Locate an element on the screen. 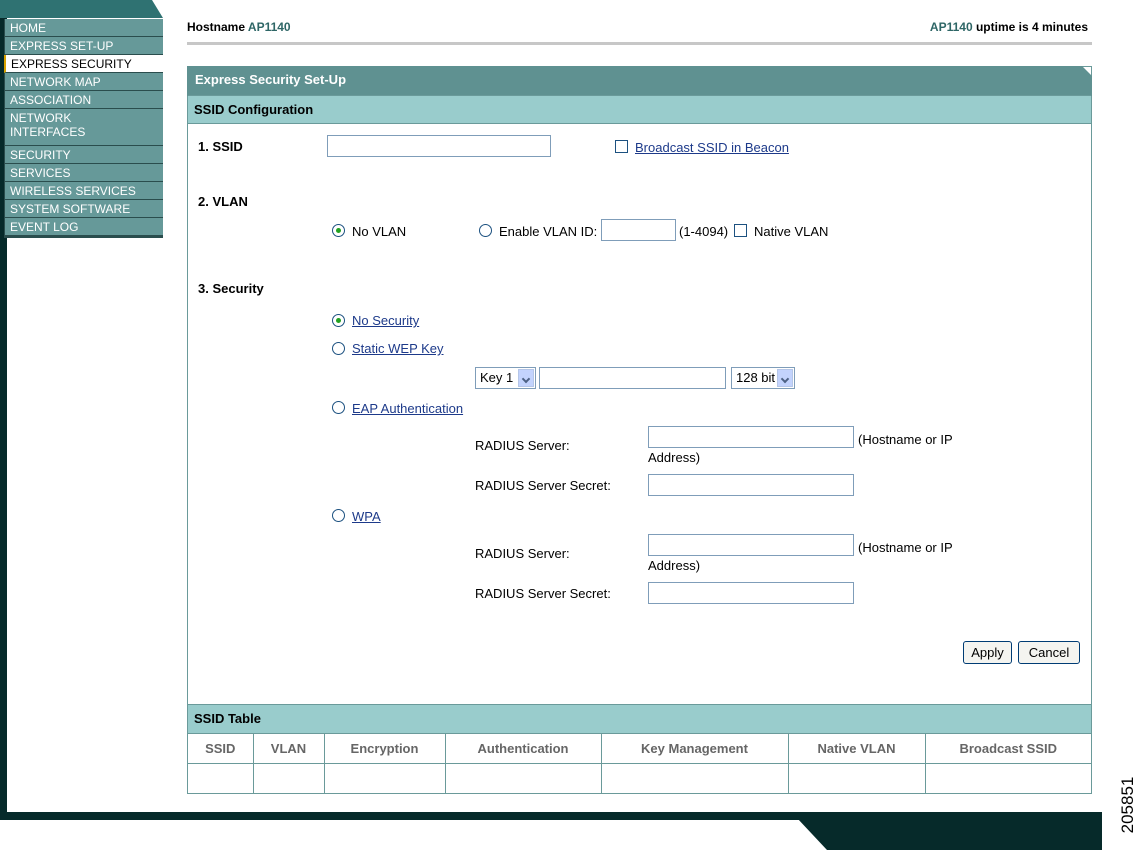 This screenshot has width=1134, height=850. wpa-radius-hint-line1: (Hostname or IP is located at coordinates (905, 547).